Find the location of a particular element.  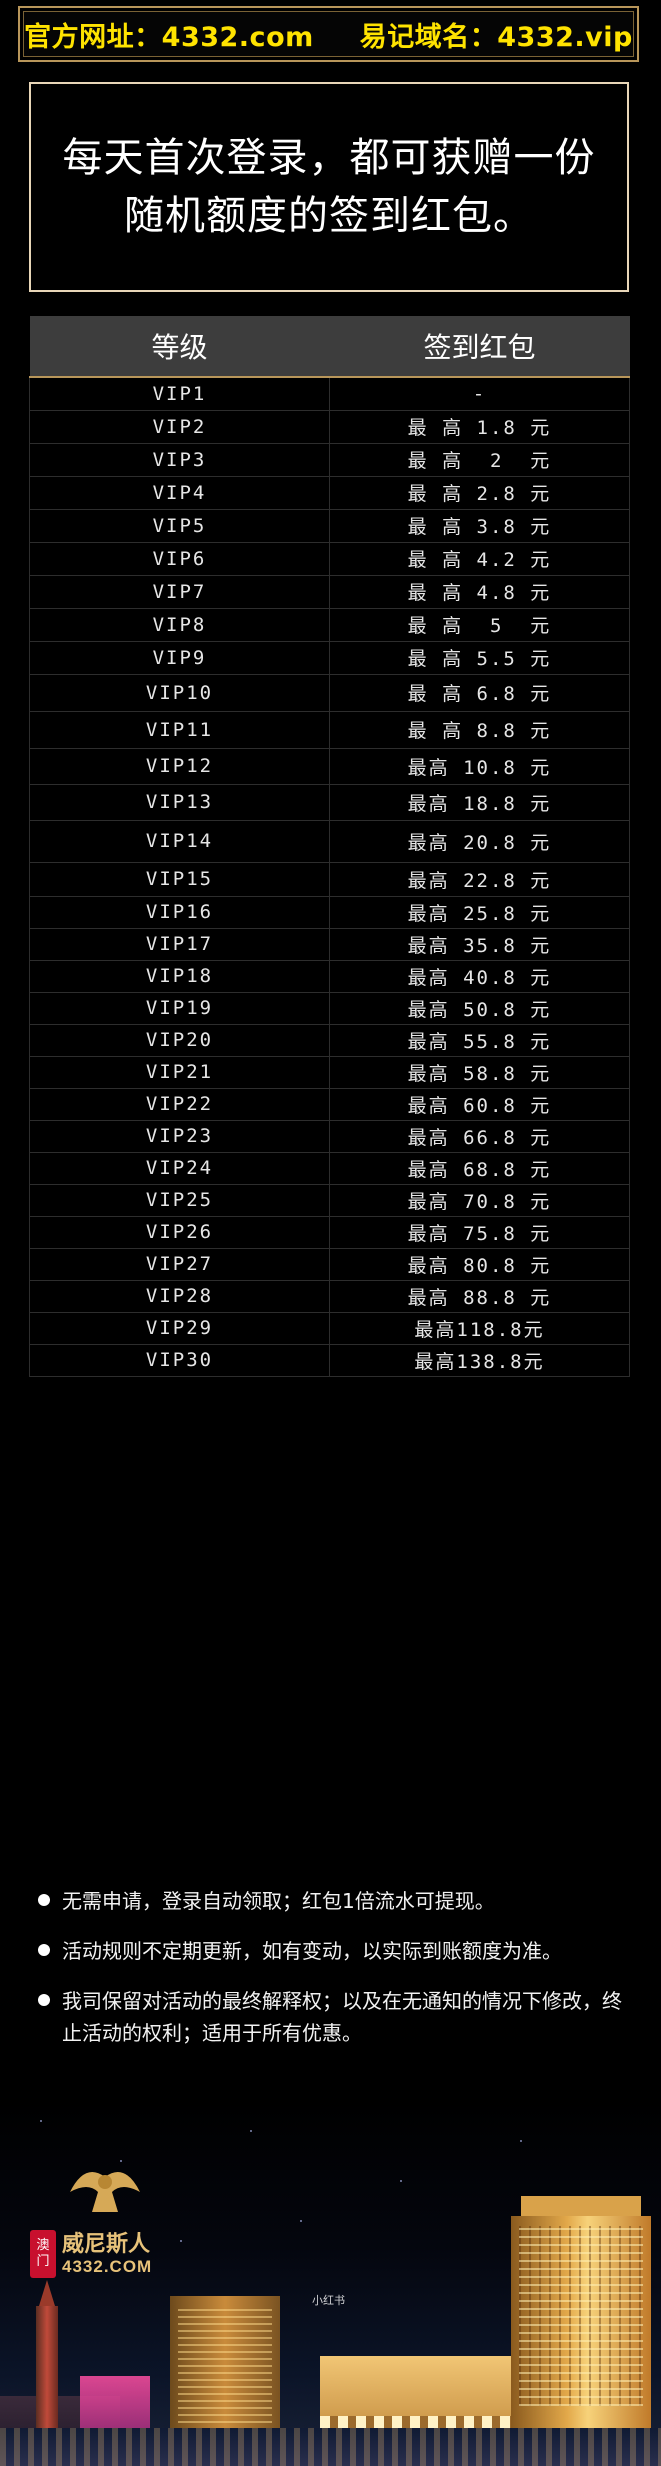

vip-level-cell: VIP14 is located at coordinates (179, 841).